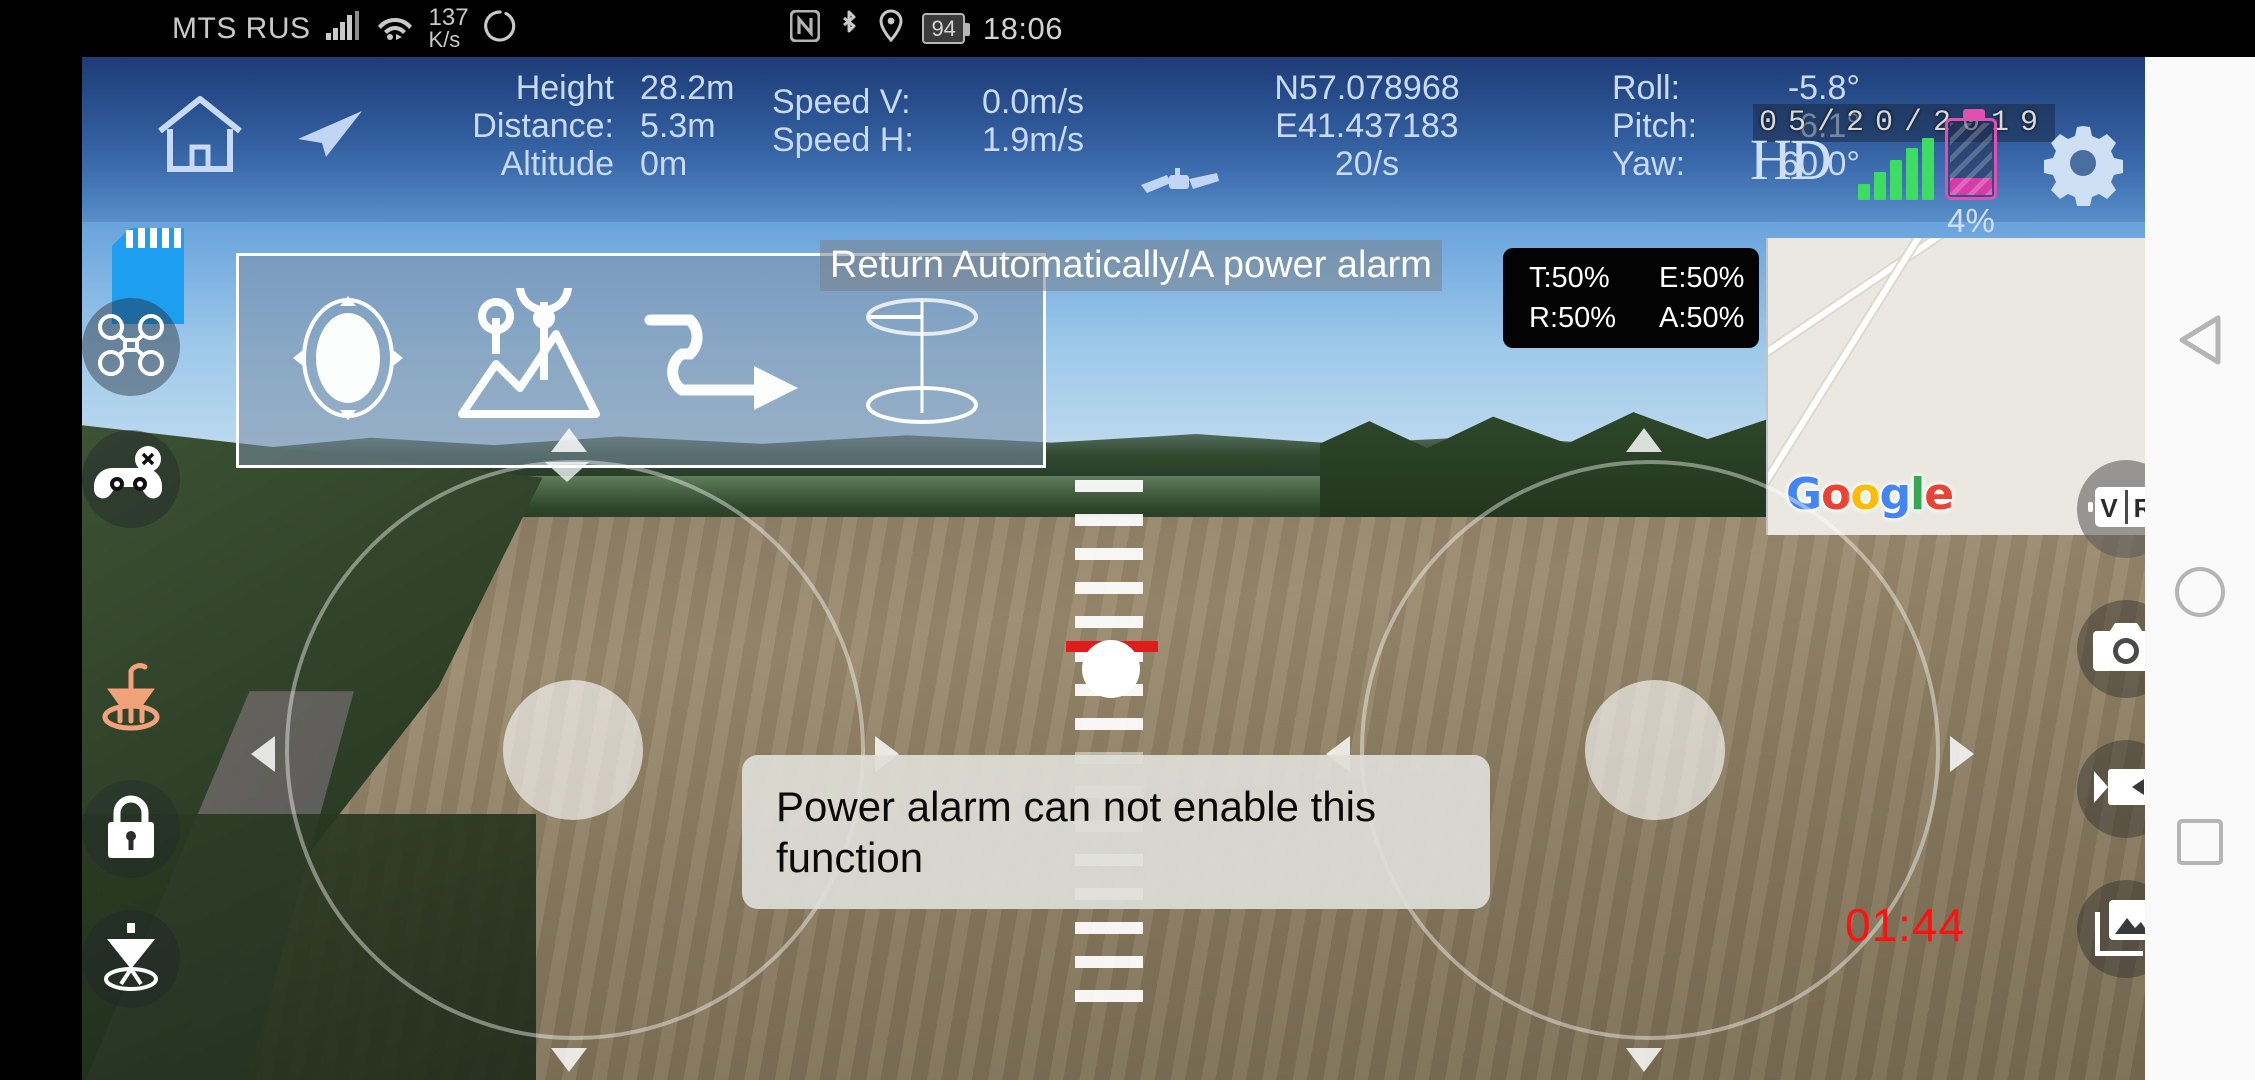  Describe the element at coordinates (348, 360) in the screenshot. I see `orbit-mode-icon` at that location.